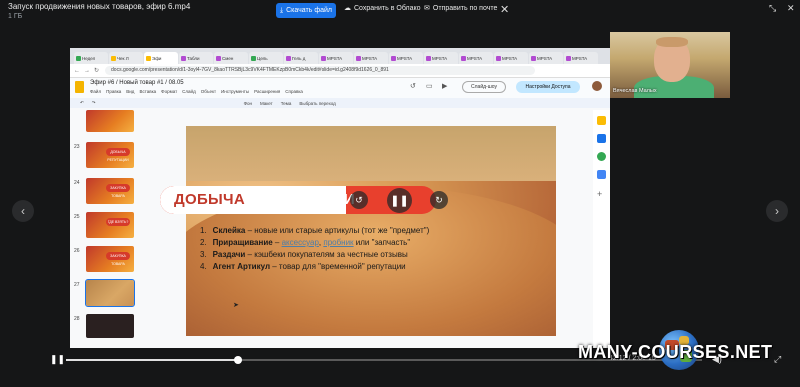  I want to click on sample-link: пробник, so click(338, 242).